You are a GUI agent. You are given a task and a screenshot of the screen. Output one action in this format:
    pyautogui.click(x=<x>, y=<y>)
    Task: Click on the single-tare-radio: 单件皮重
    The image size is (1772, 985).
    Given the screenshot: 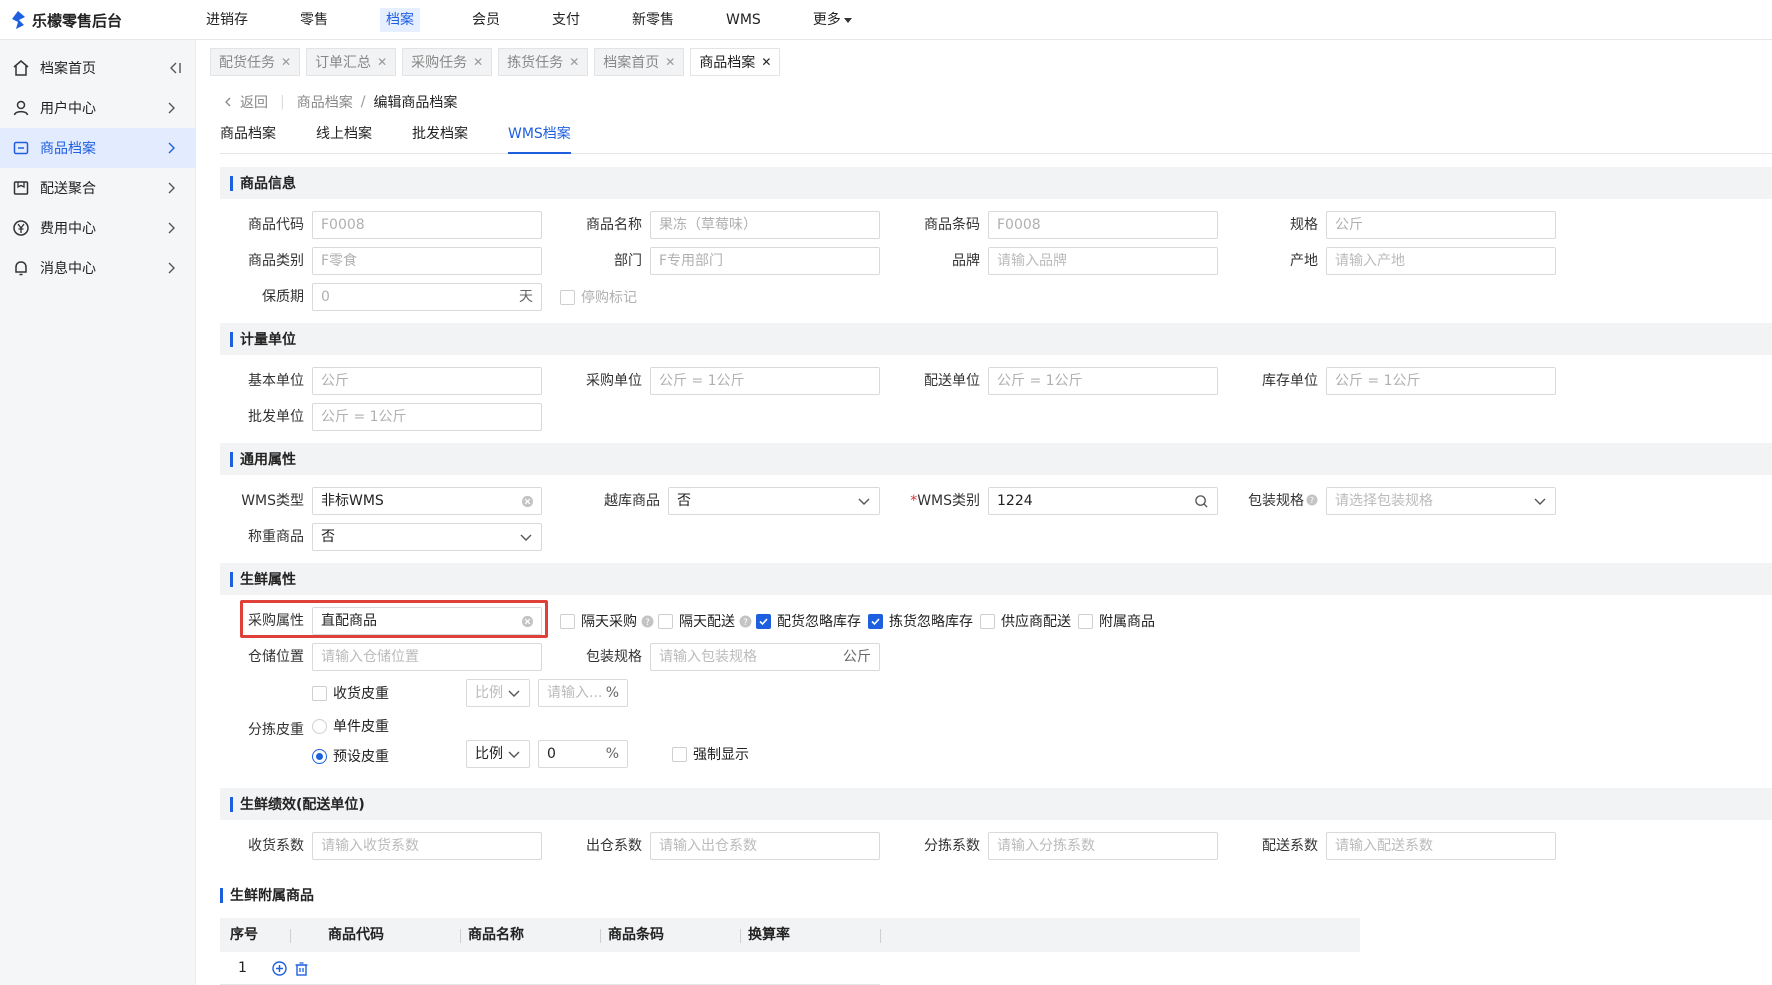 What is the action you would take?
    pyautogui.click(x=350, y=726)
    